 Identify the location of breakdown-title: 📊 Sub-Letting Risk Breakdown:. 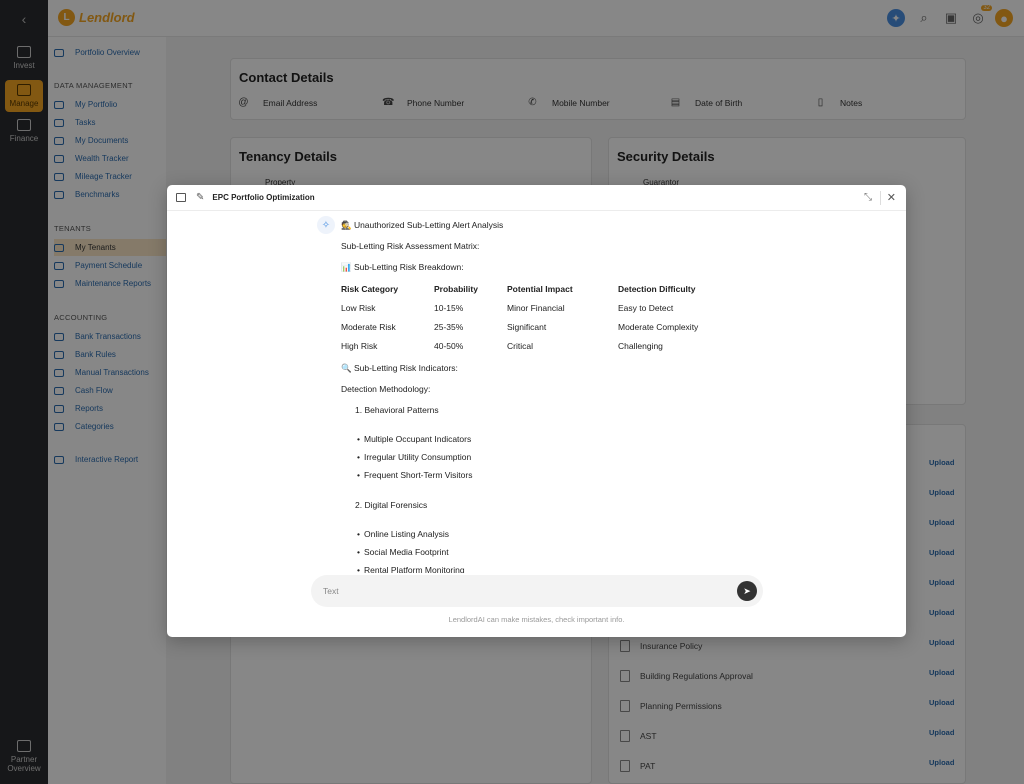
(402, 267).